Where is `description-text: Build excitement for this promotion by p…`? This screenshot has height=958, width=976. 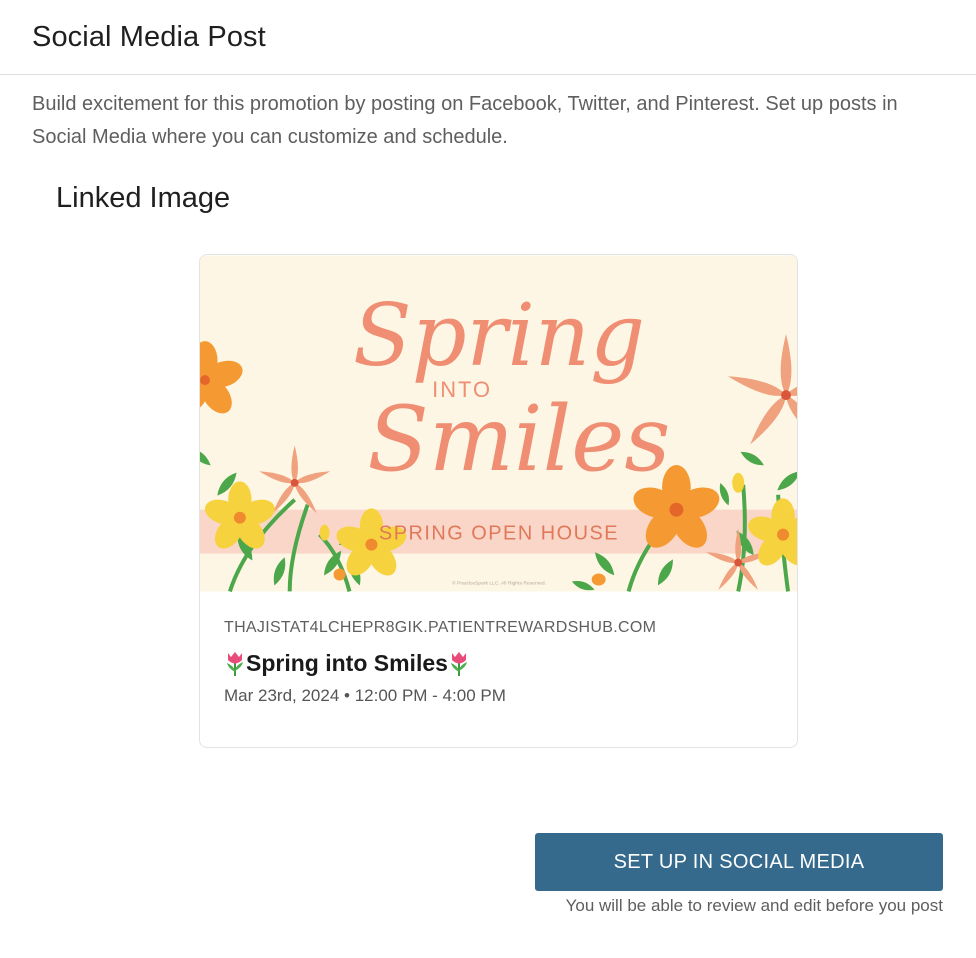
description-text: Build excitement for this promotion by p… is located at coordinates (465, 120).